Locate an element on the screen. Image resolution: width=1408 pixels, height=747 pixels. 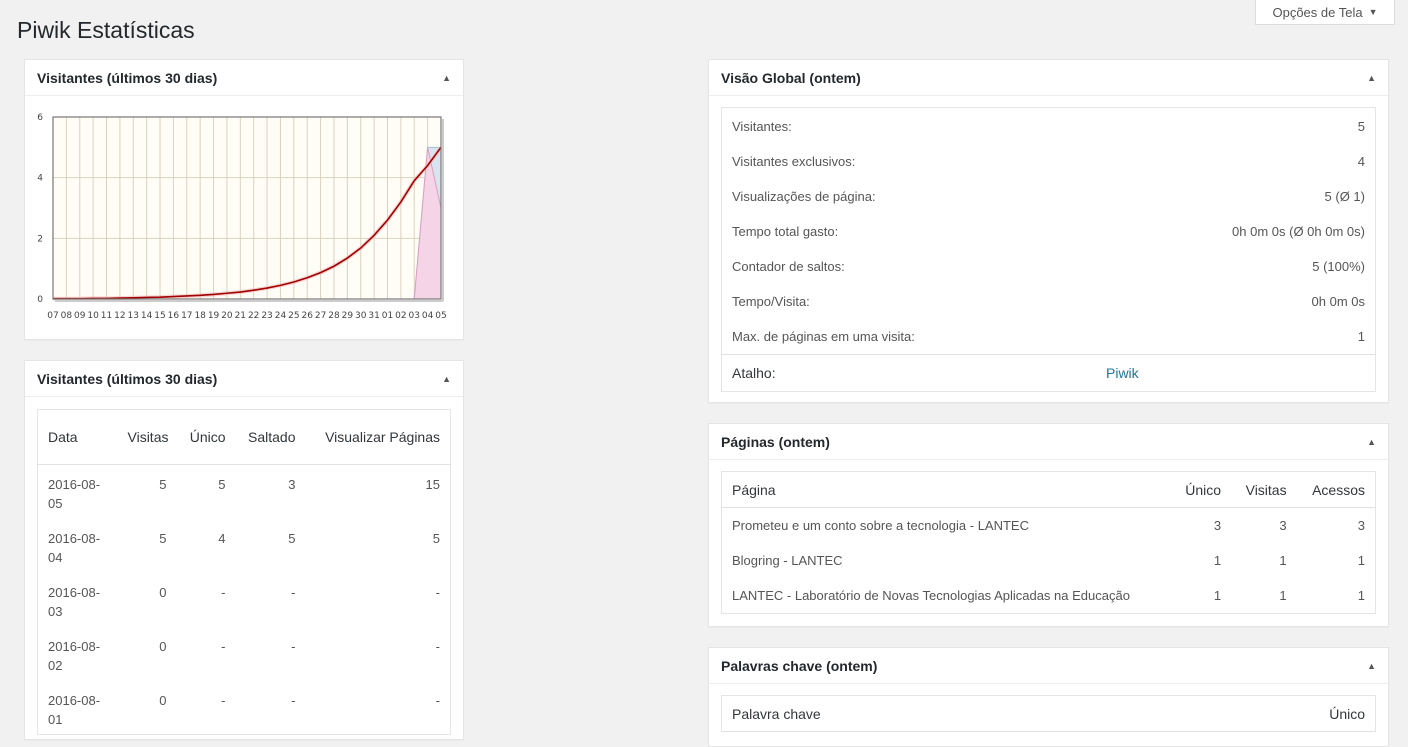
x-tick-label: 24 is located at coordinates (281, 316).